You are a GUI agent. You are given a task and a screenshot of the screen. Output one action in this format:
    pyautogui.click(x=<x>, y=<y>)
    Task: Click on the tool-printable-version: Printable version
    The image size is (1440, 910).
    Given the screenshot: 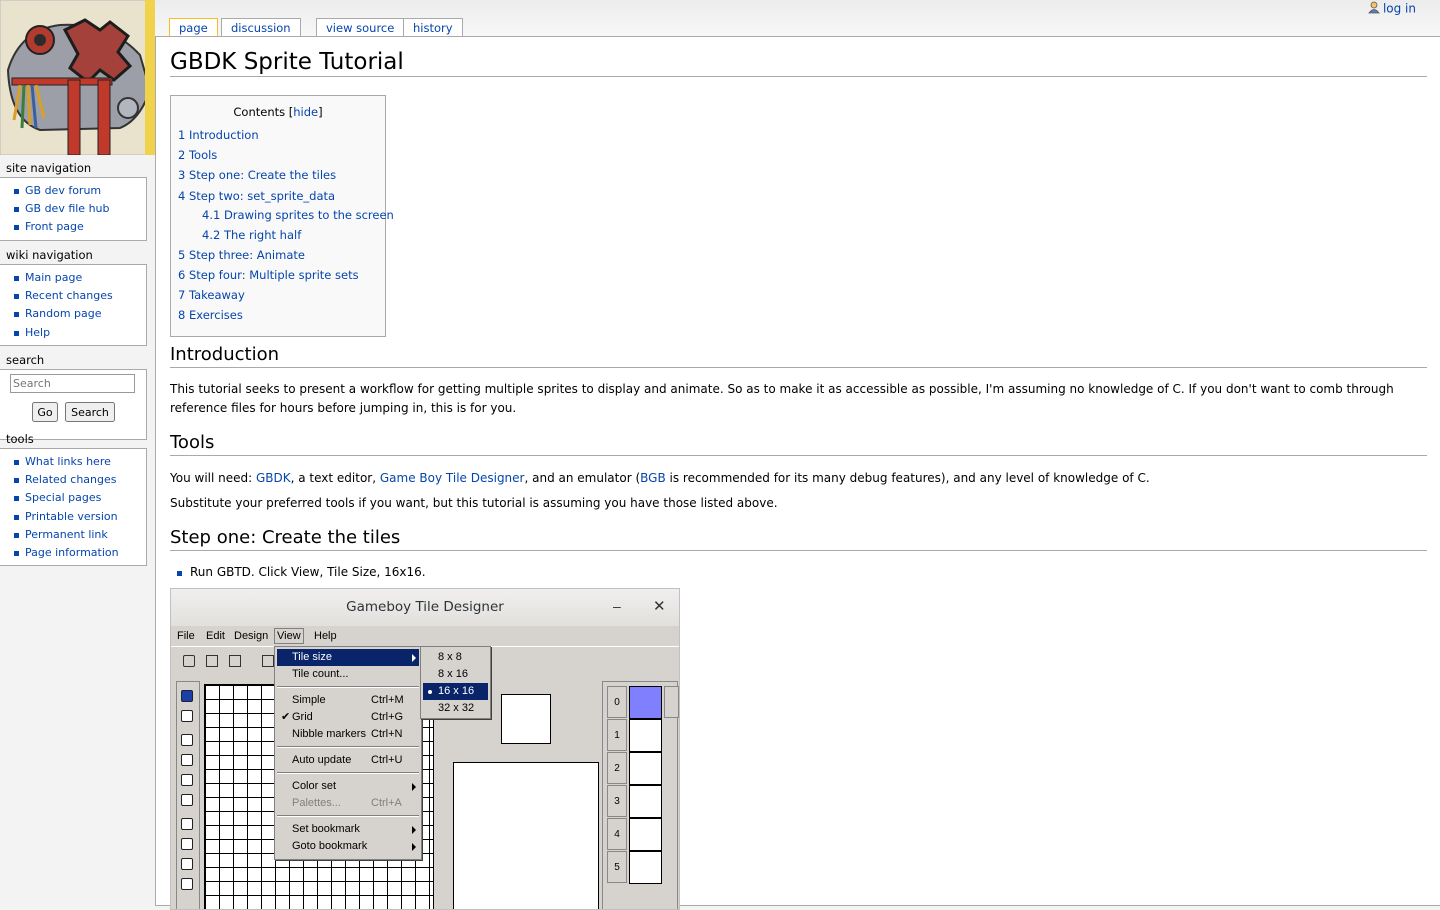 What is the action you would take?
    pyautogui.click(x=71, y=516)
    